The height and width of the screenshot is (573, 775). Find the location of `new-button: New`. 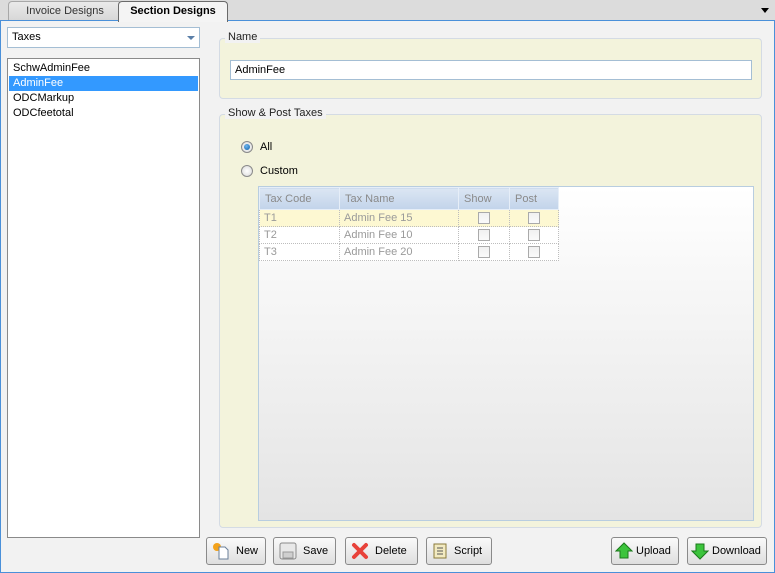

new-button: New is located at coordinates (236, 551).